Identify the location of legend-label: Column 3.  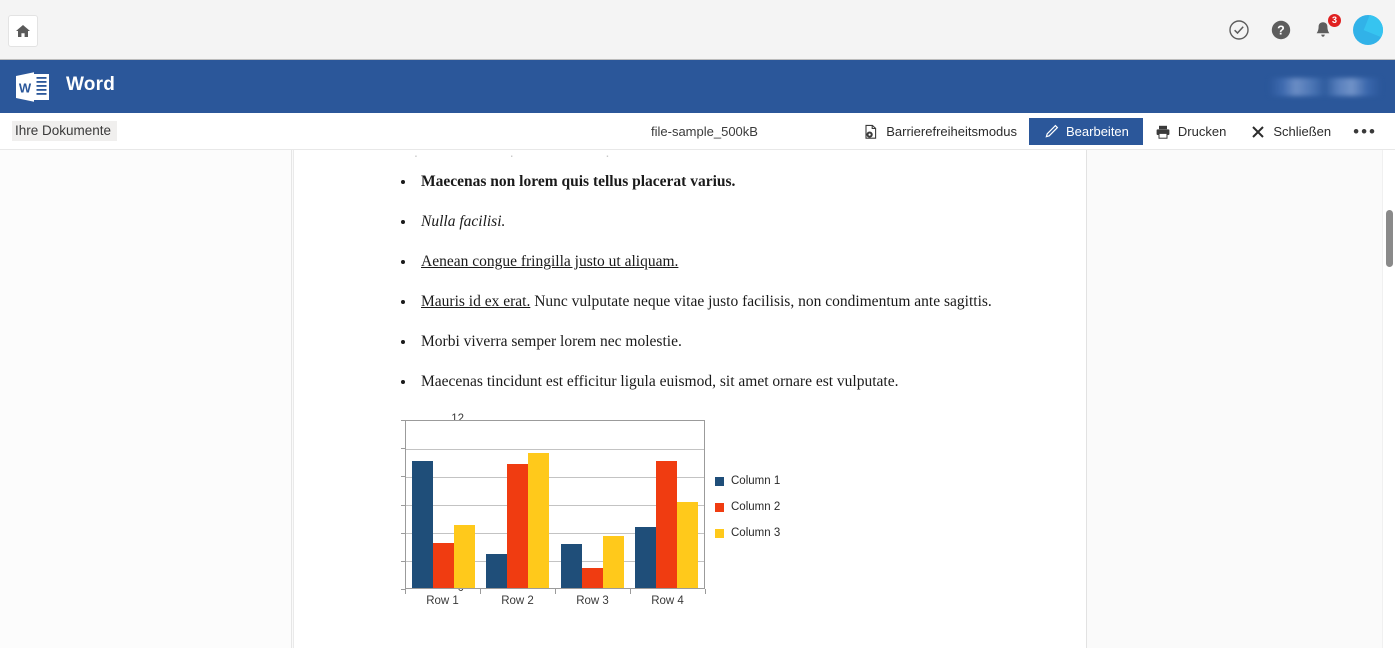
(756, 533).